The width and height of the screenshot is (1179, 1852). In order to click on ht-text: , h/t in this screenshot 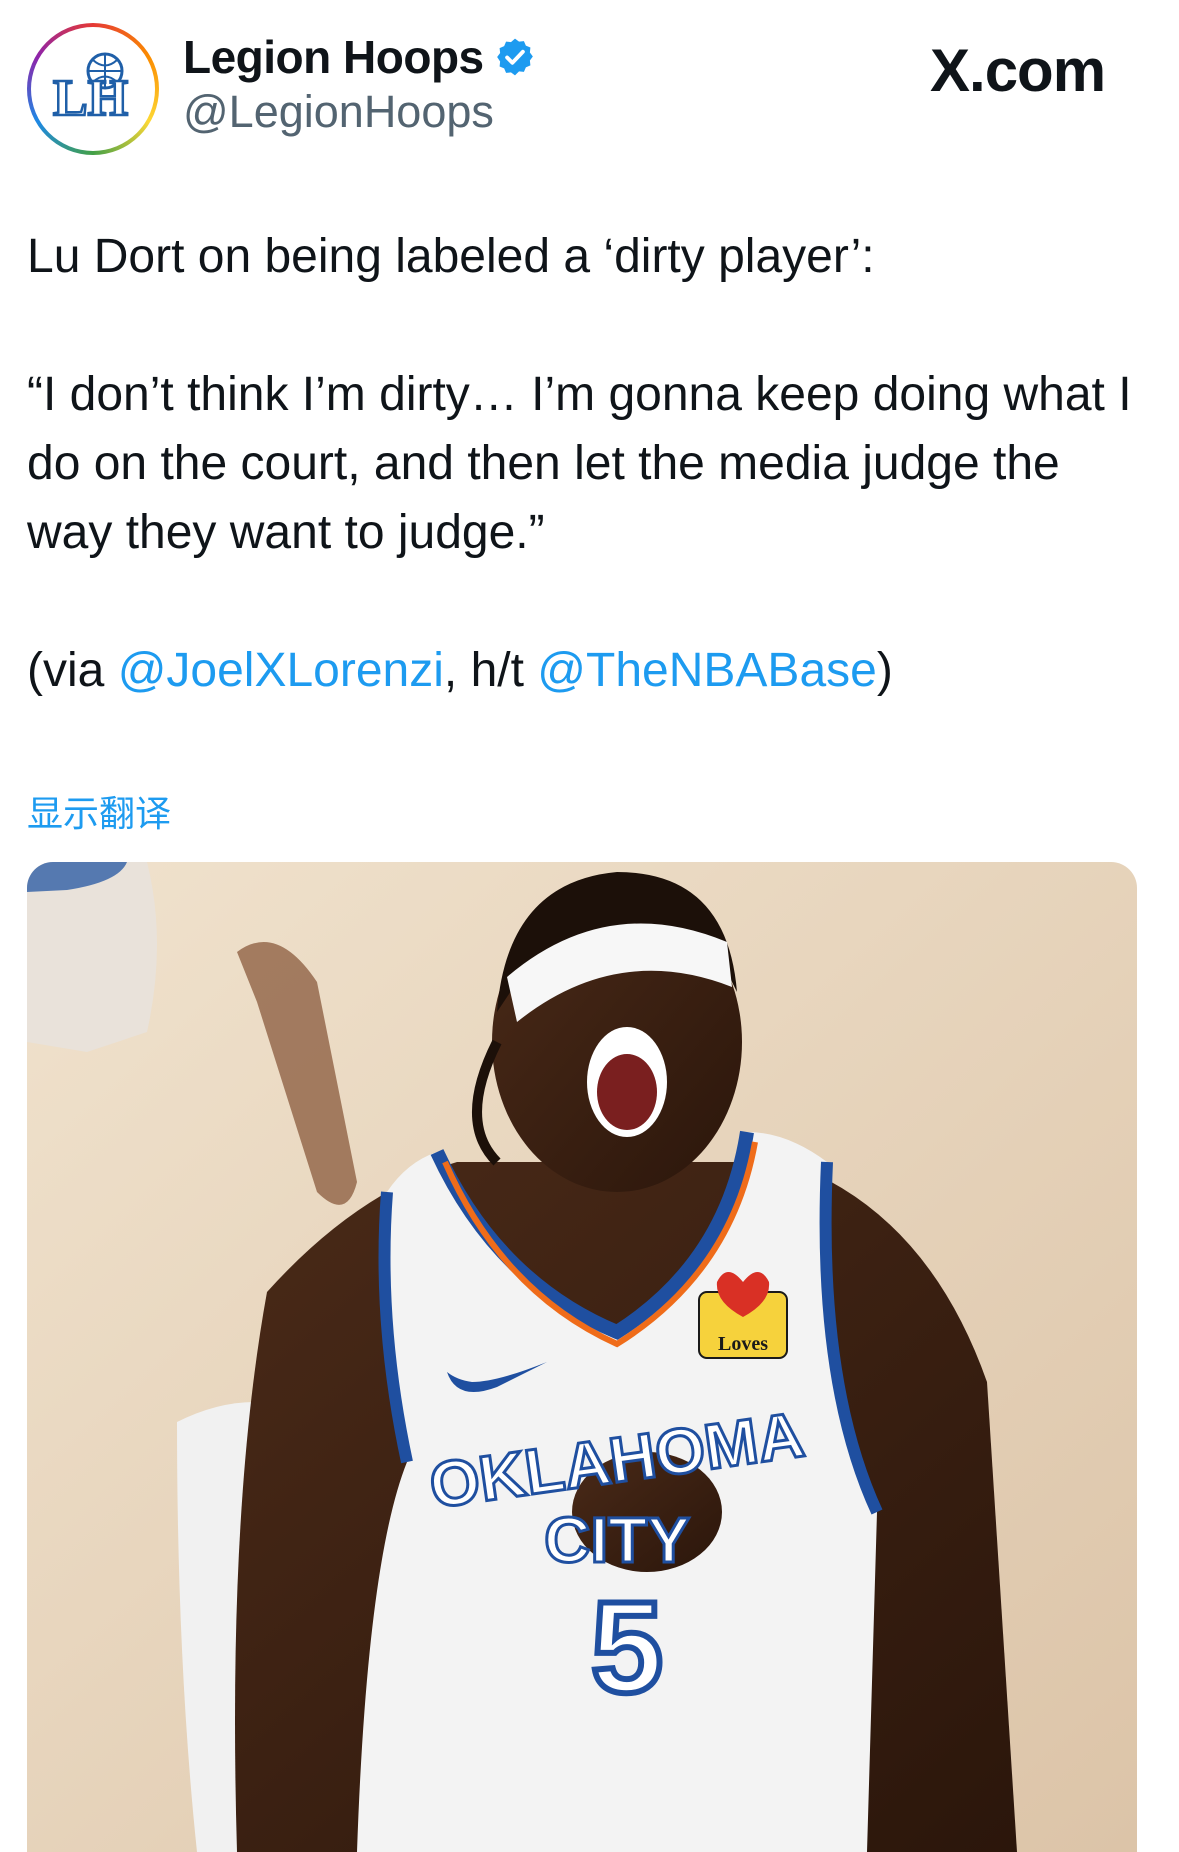, I will do `click(490, 670)`.